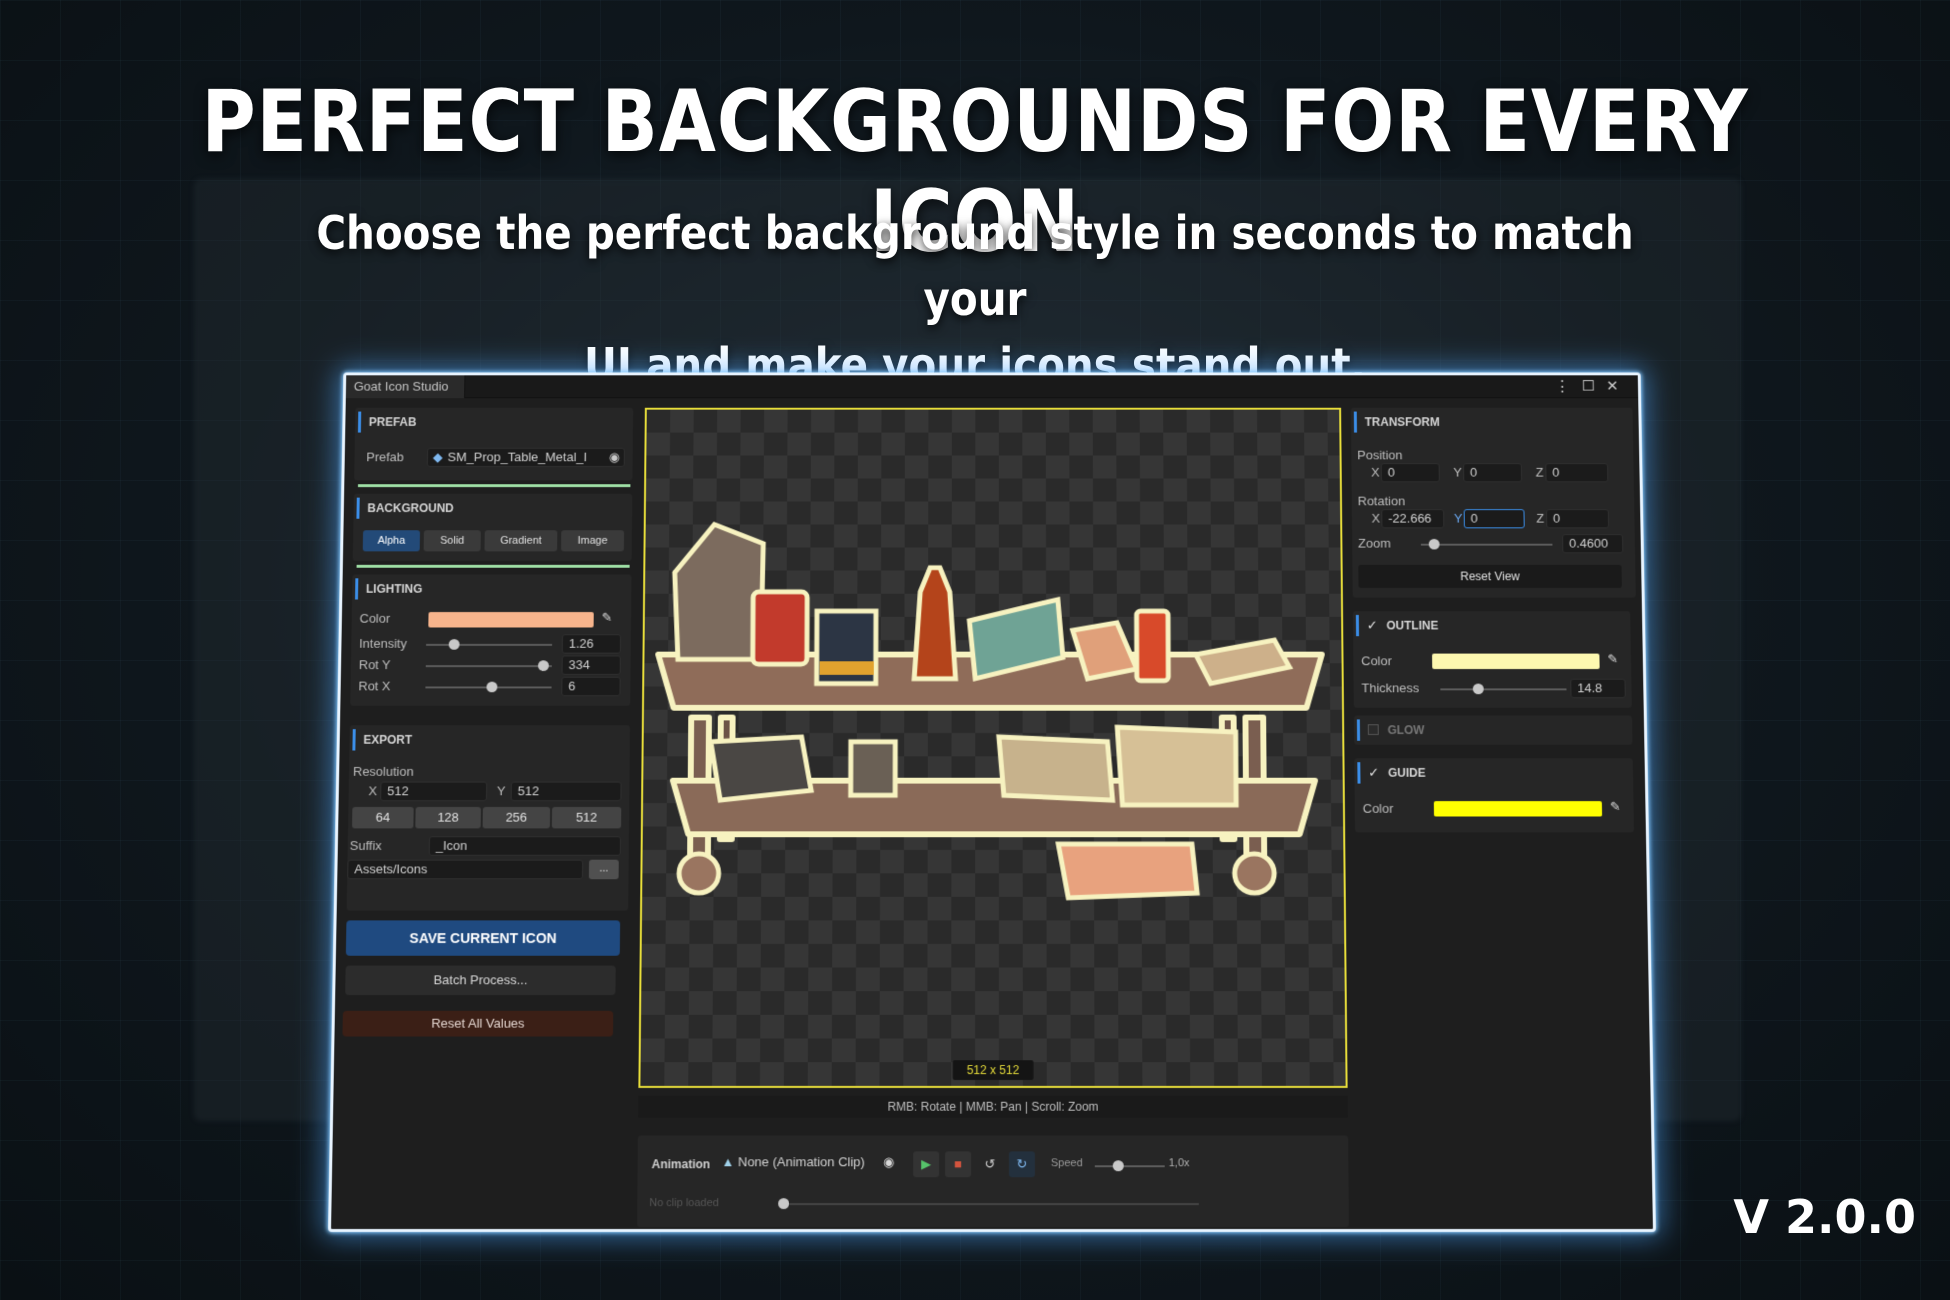 This screenshot has height=1300, width=1950. I want to click on preset-128-button: 128, so click(448, 817).